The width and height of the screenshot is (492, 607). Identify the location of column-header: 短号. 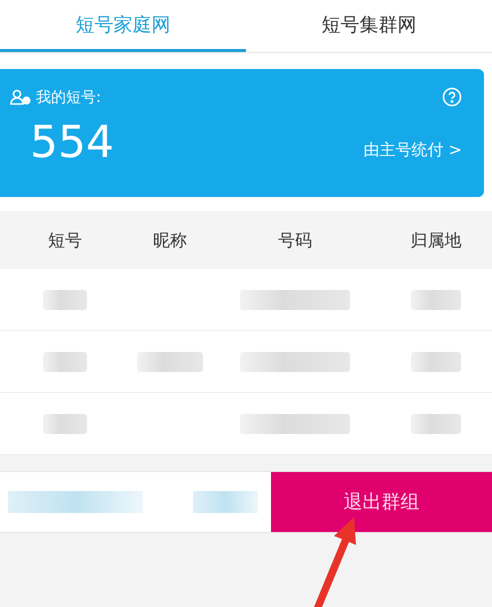
(65, 241).